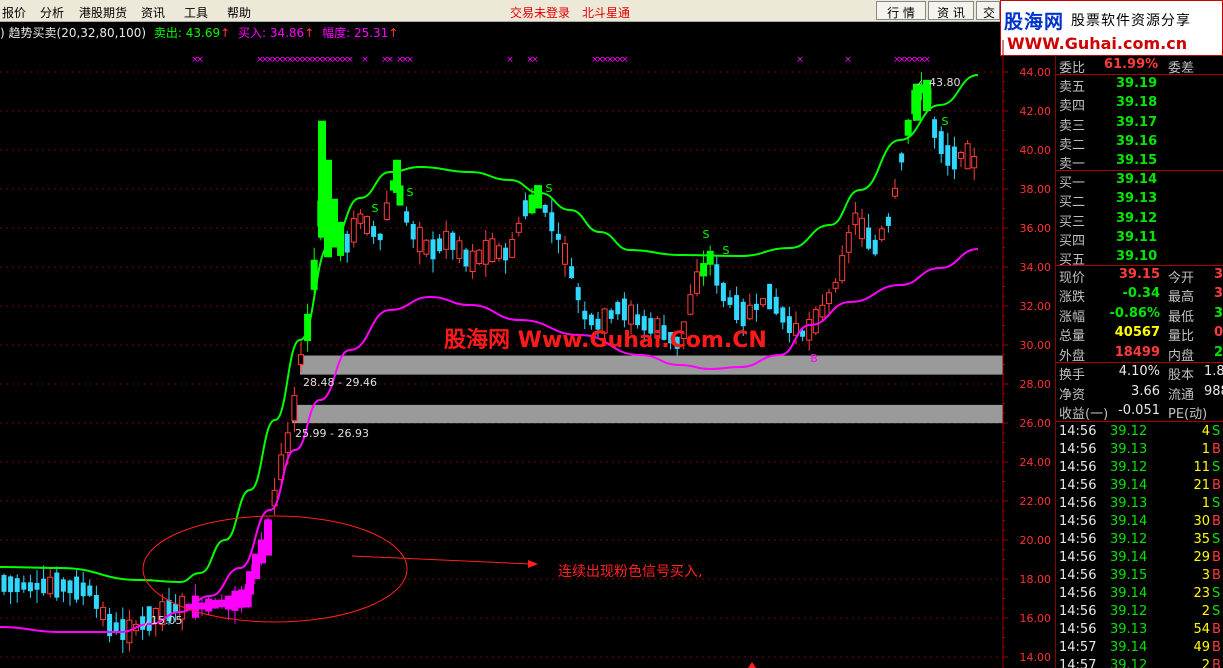  What do you see at coordinates (1139, 354) in the screenshot?
I see `stat-row: 外盘 18499 内盘 22` at bounding box center [1139, 354].